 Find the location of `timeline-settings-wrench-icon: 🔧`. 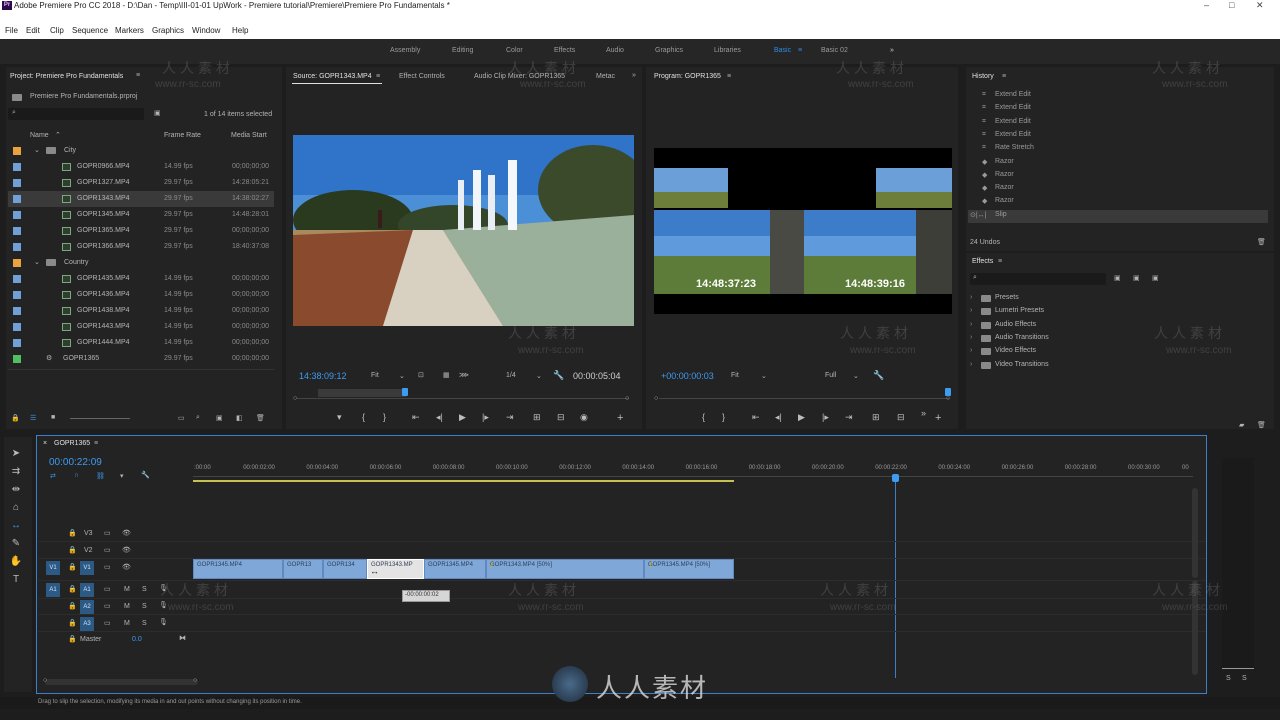

timeline-settings-wrench-icon: 🔧 is located at coordinates (145, 475).